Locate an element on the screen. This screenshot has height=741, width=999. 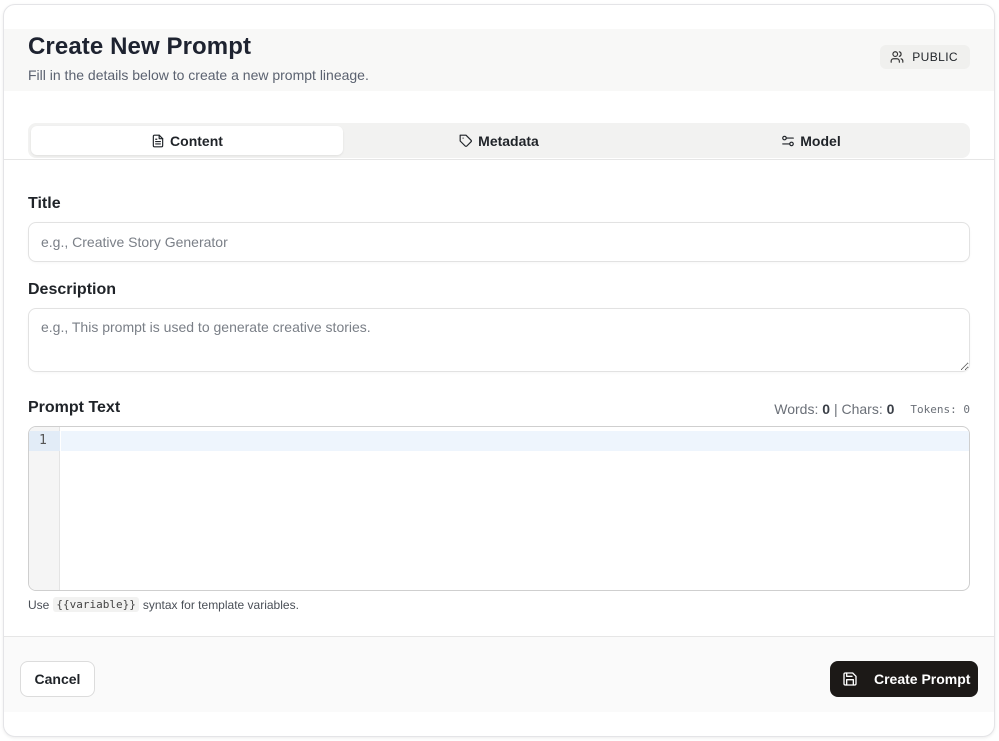
prompt-stats: Words: 0 | Chars: 0 Tokens: 0 is located at coordinates (872, 409).